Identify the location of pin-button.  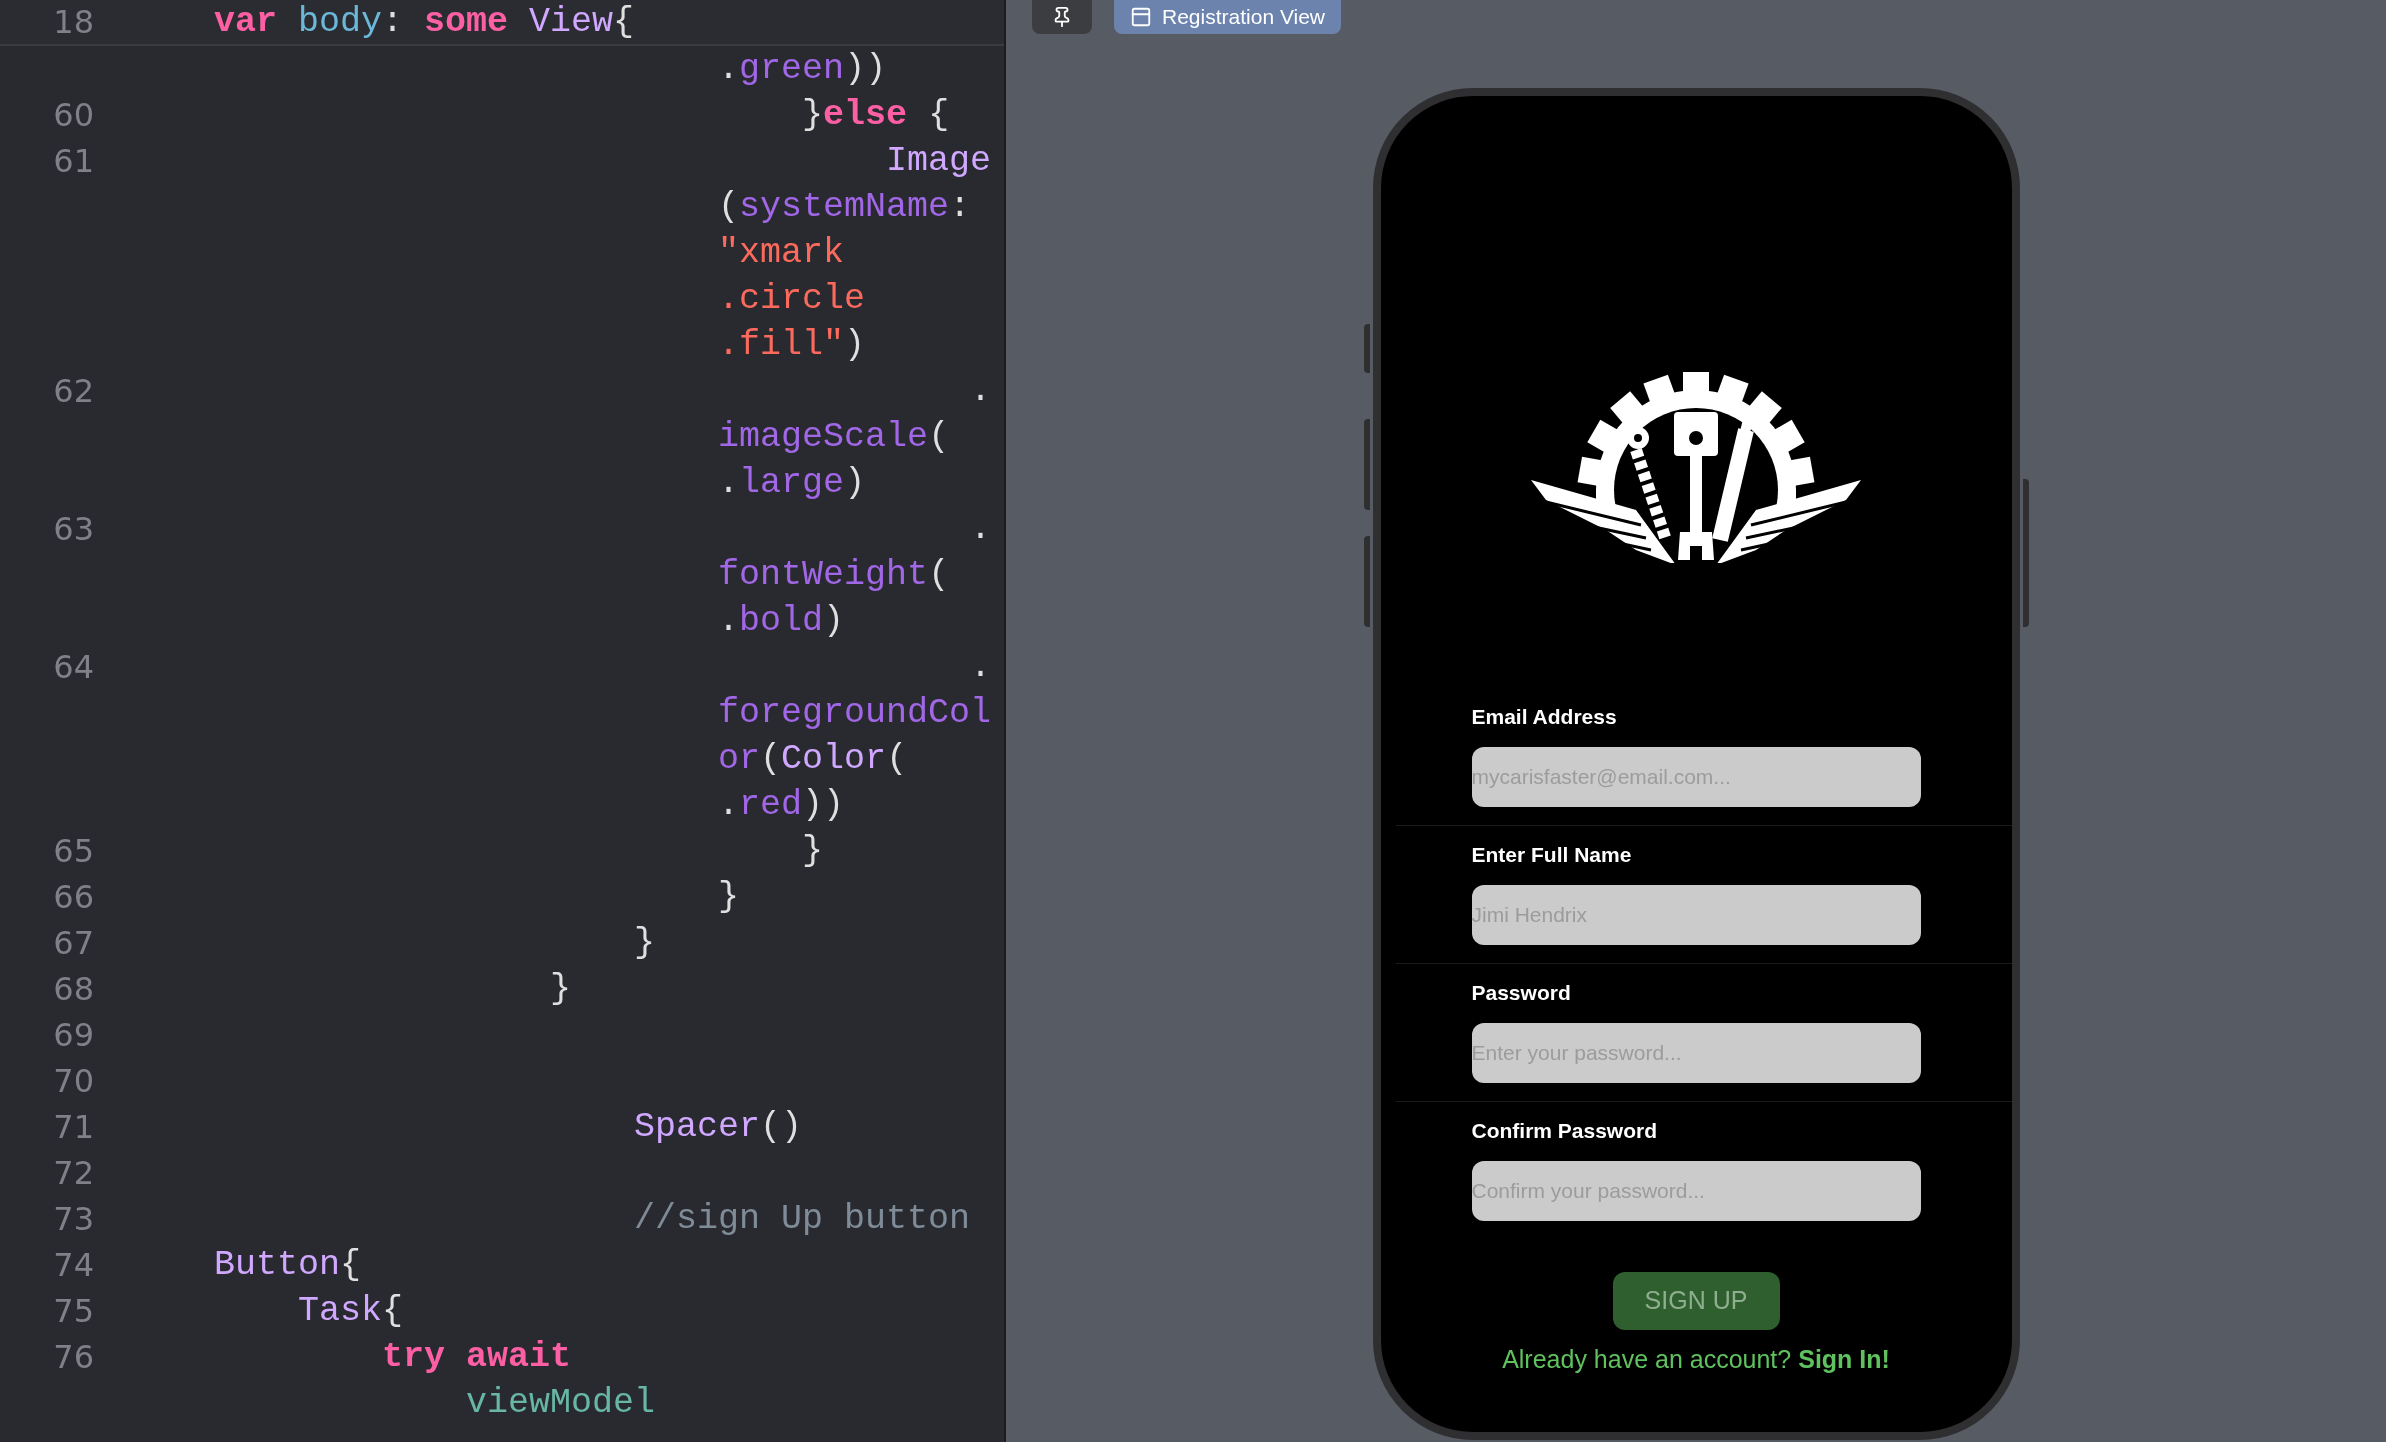
(1062, 17).